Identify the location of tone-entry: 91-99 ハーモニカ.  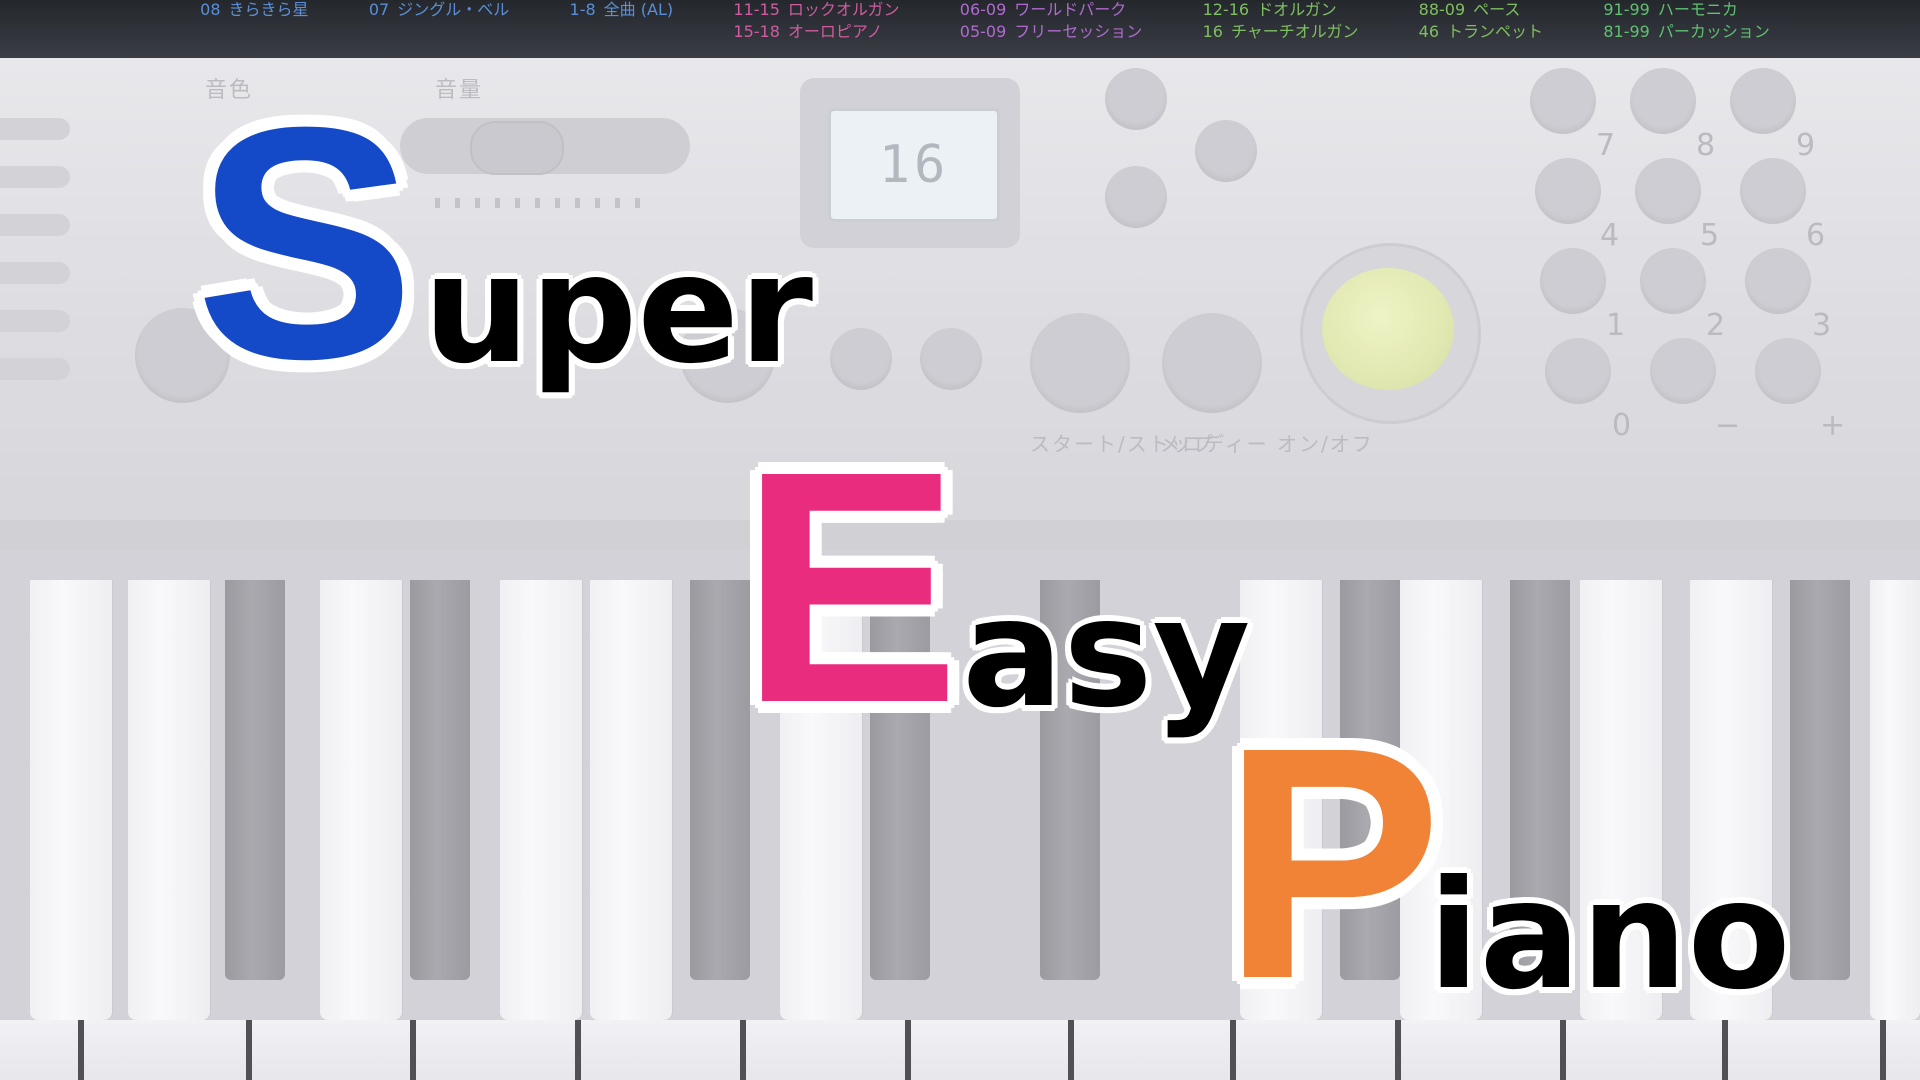
(1670, 9).